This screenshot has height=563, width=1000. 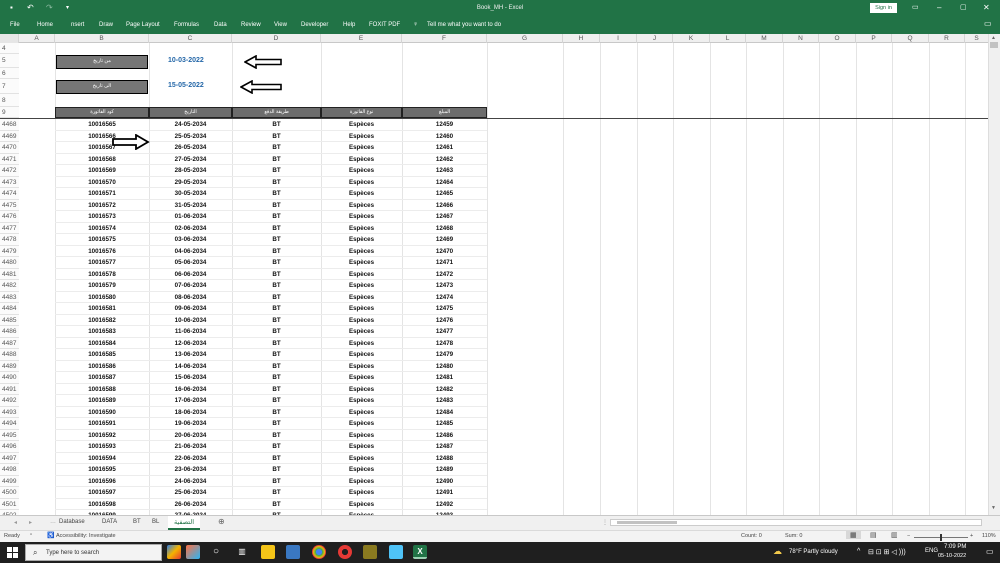 What do you see at coordinates (190, 217) in the screenshot?
I see `date-cell: 01-06-2034` at bounding box center [190, 217].